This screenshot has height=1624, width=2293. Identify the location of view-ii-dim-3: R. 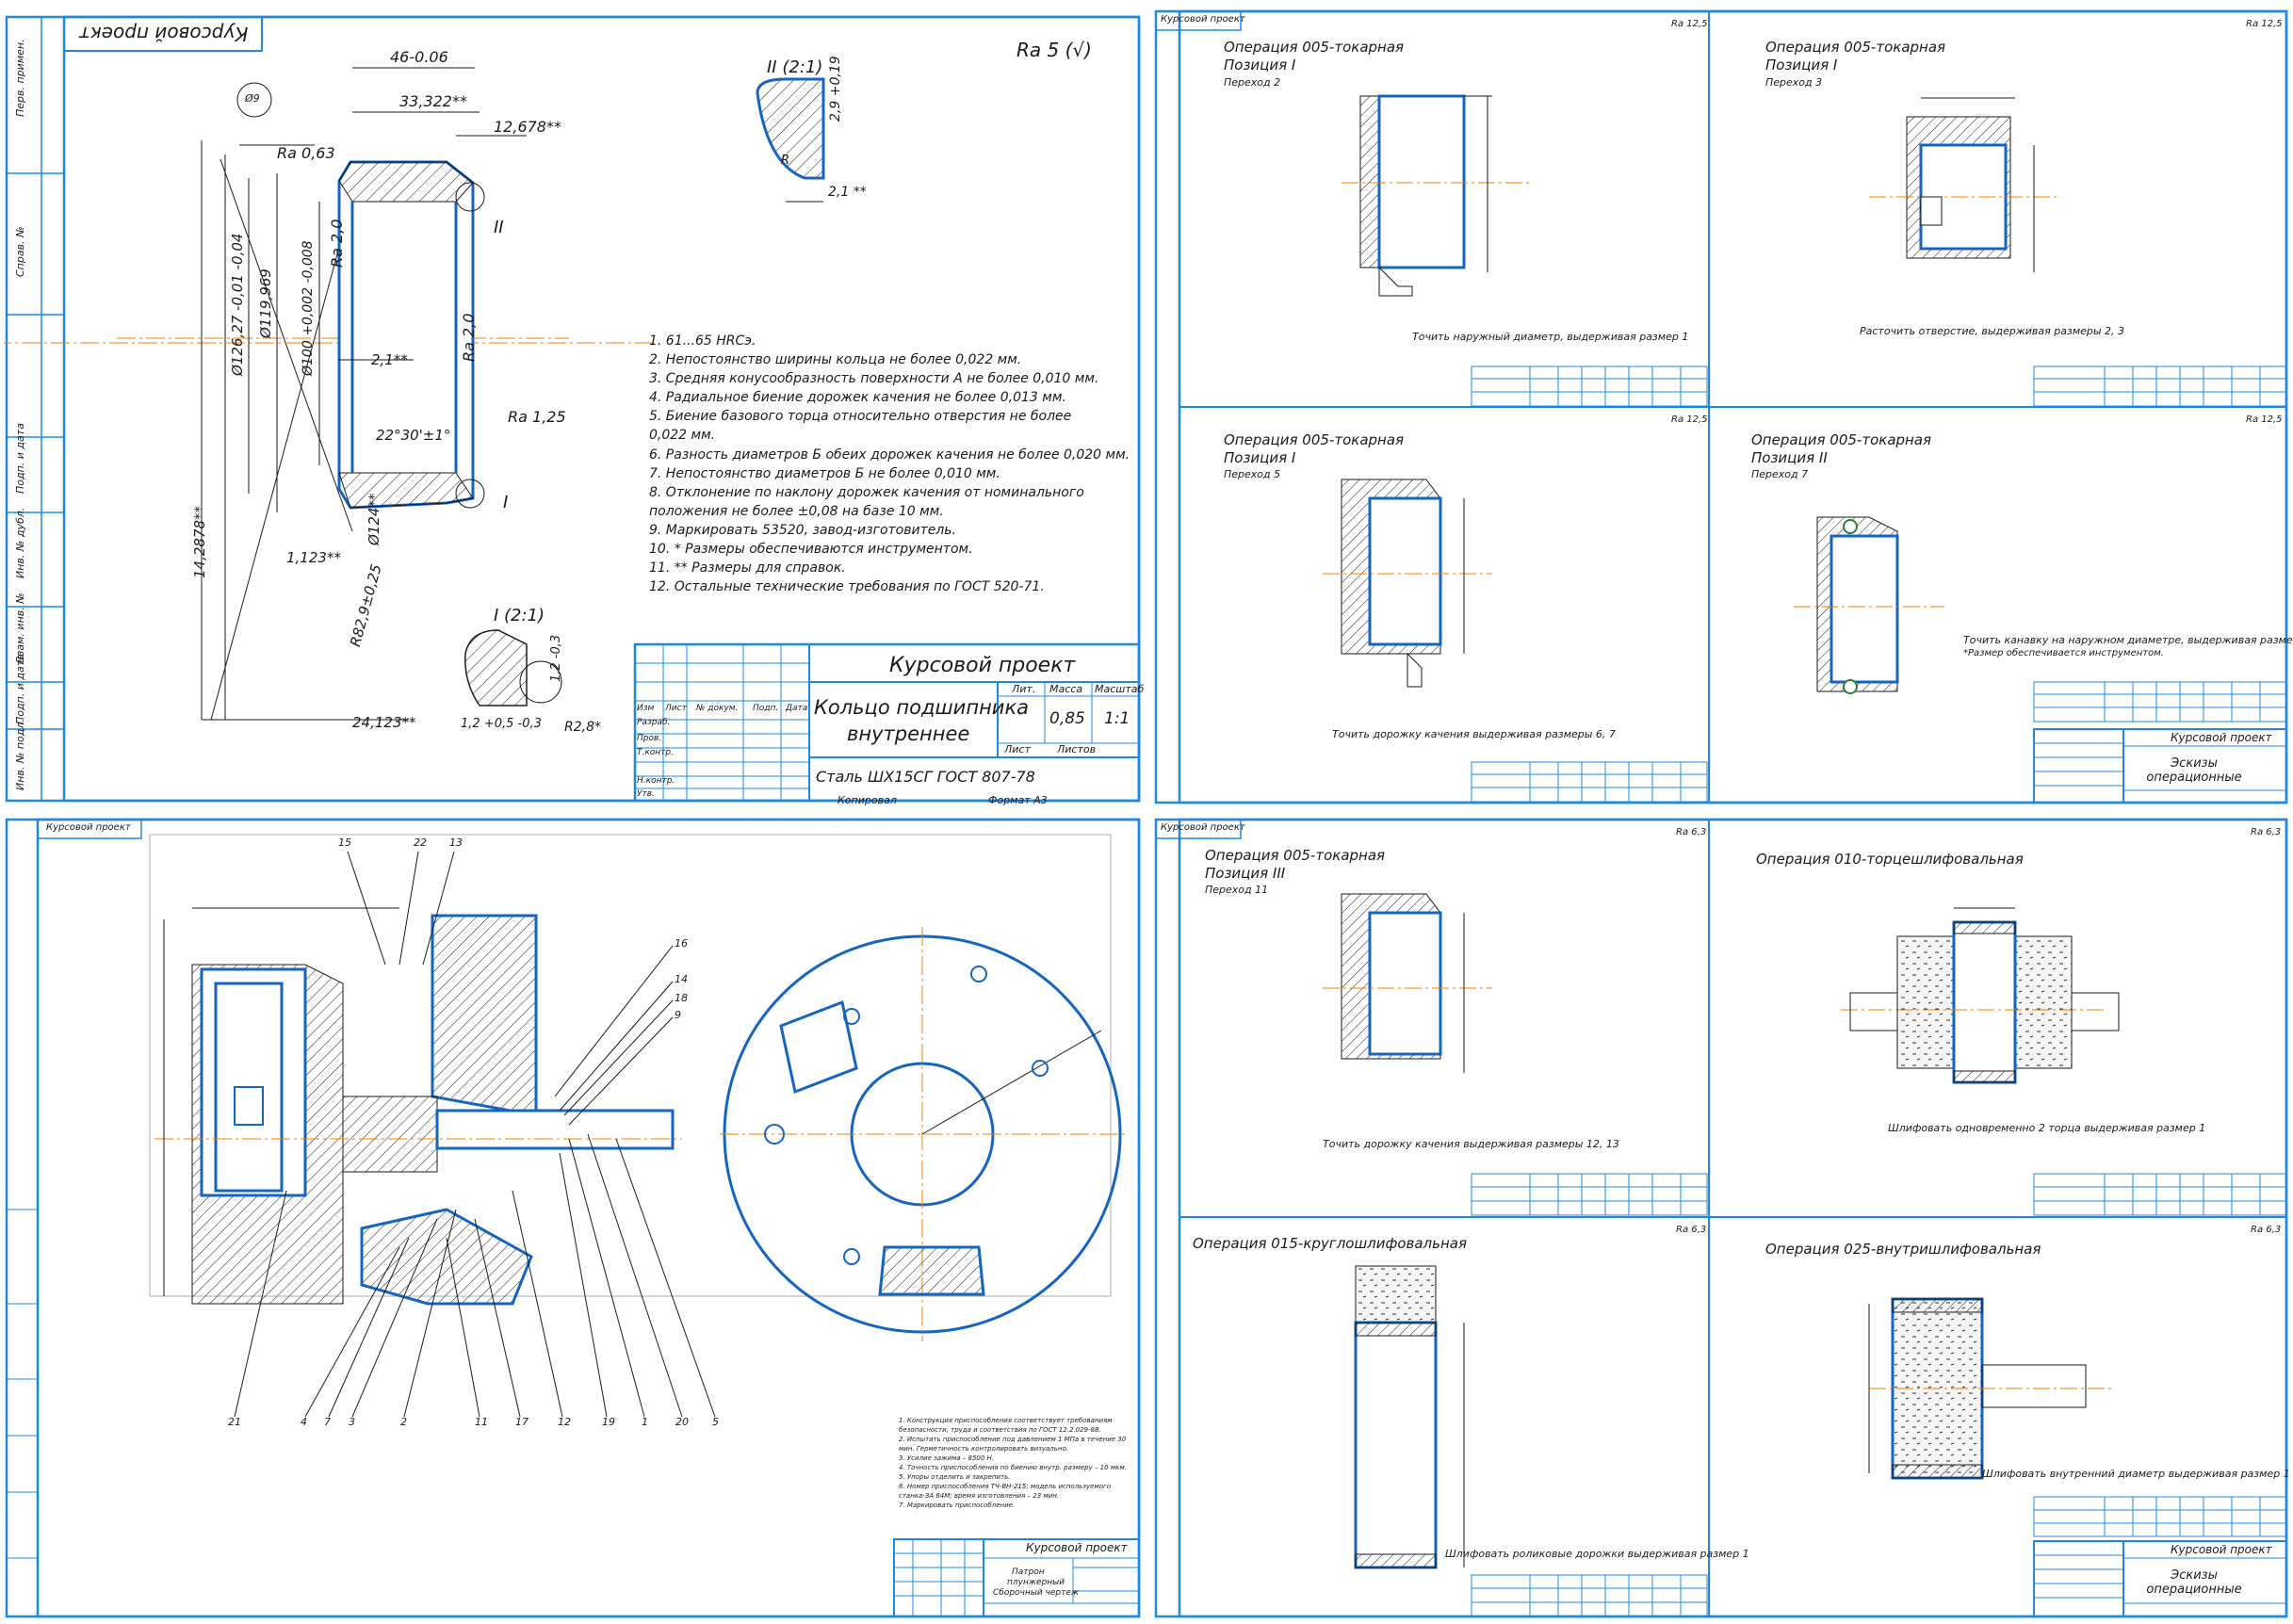
(785, 161).